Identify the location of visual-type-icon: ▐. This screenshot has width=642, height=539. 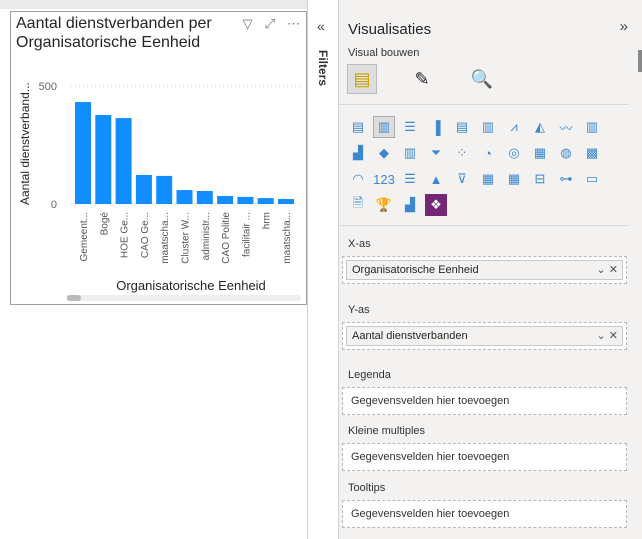
(436, 127).